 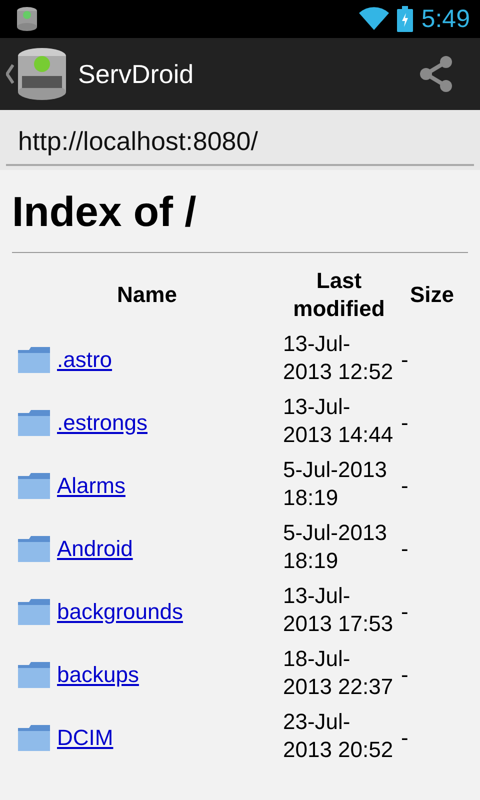 I want to click on table-cell-text: 13-Jul-2013 12:52, so click(x=338, y=358).